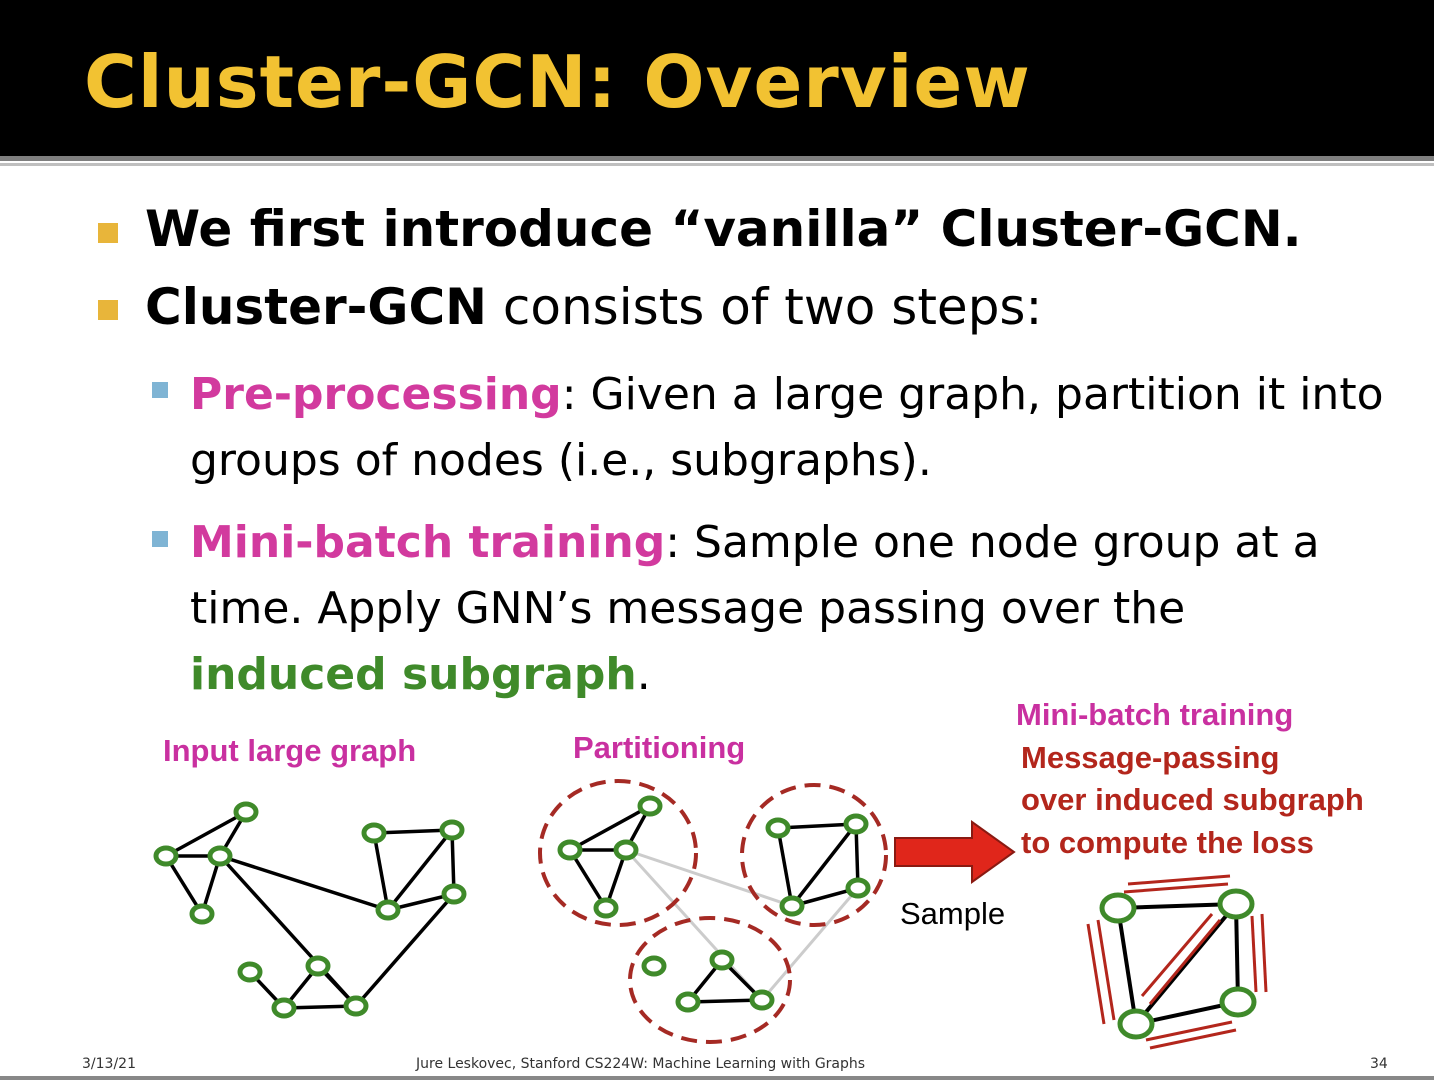  What do you see at coordinates (955, 852) in the screenshot?
I see `sample-arrow-icon` at bounding box center [955, 852].